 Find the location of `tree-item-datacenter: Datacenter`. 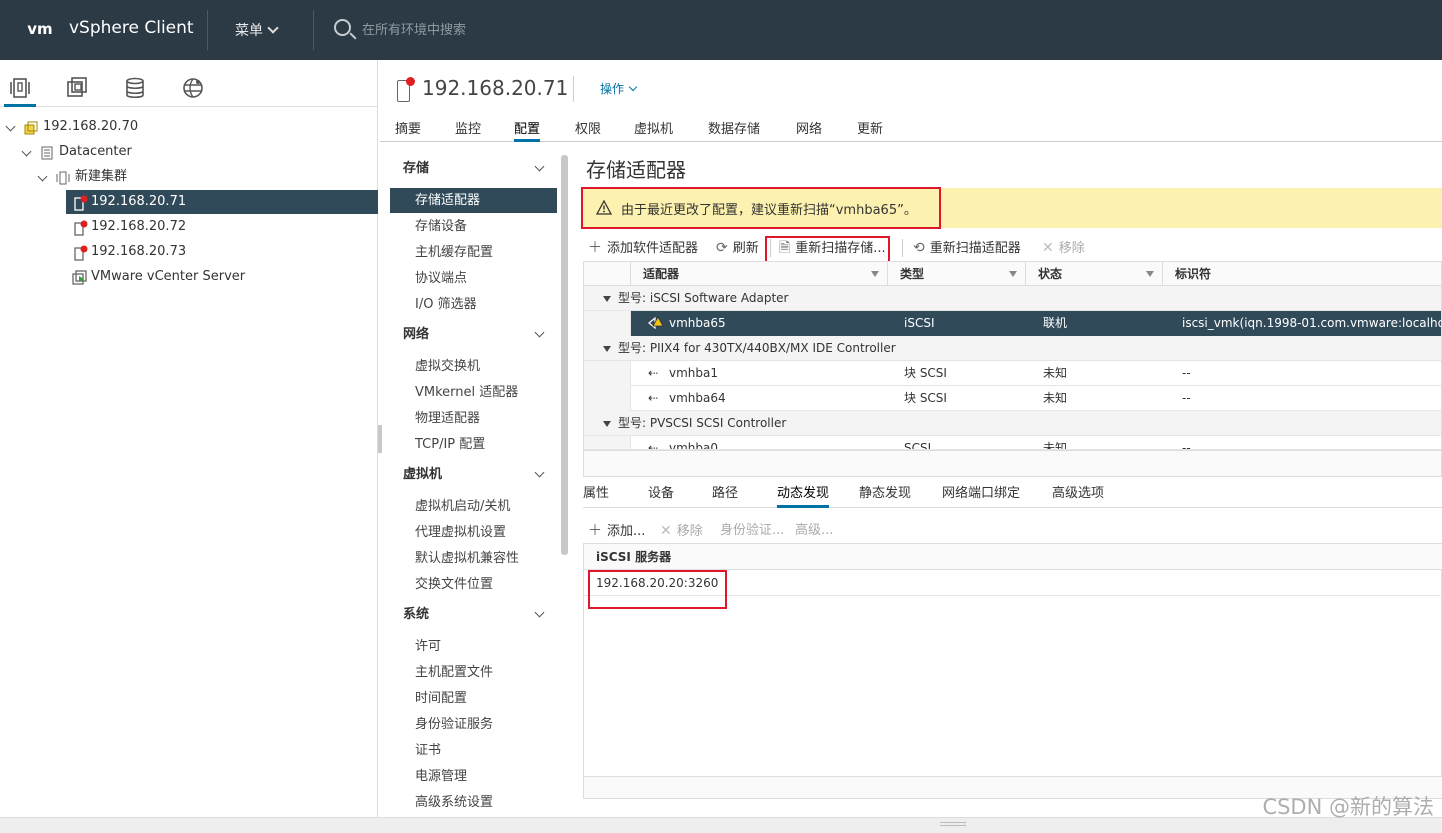

tree-item-datacenter: Datacenter is located at coordinates (189, 152).